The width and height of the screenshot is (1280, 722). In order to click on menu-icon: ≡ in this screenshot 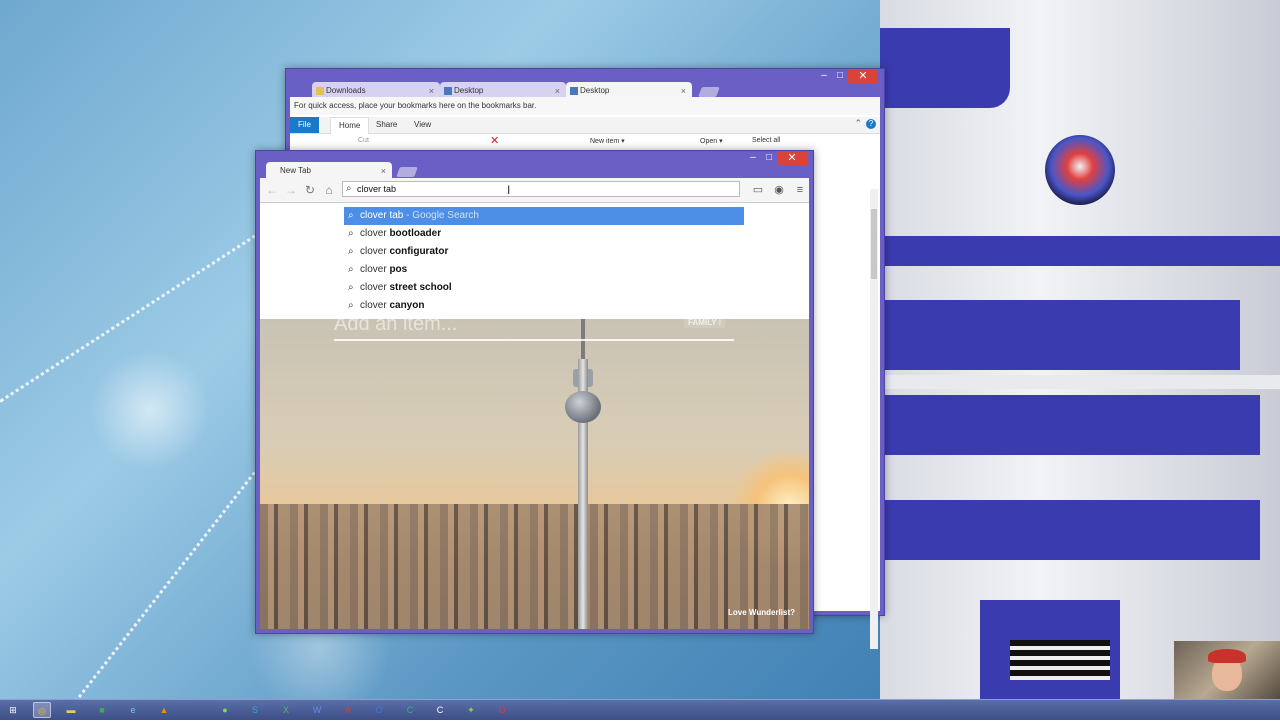, I will do `click(800, 190)`.